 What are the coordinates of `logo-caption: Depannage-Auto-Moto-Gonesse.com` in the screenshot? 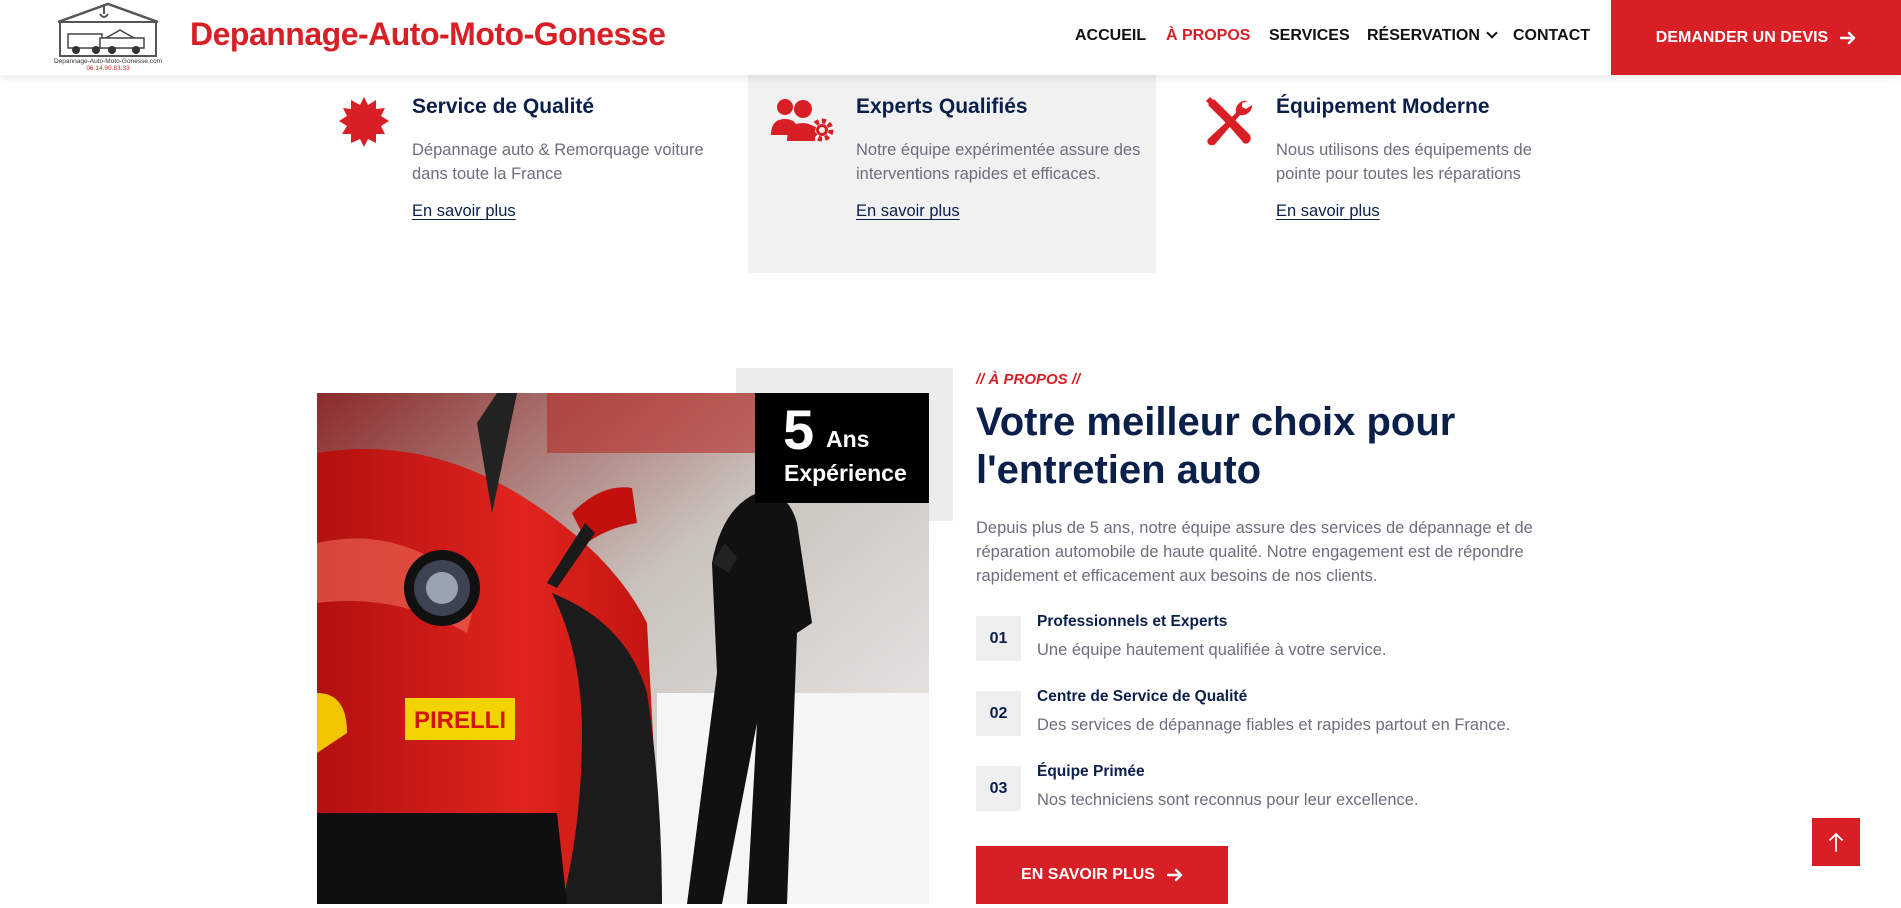 It's located at (108, 61).